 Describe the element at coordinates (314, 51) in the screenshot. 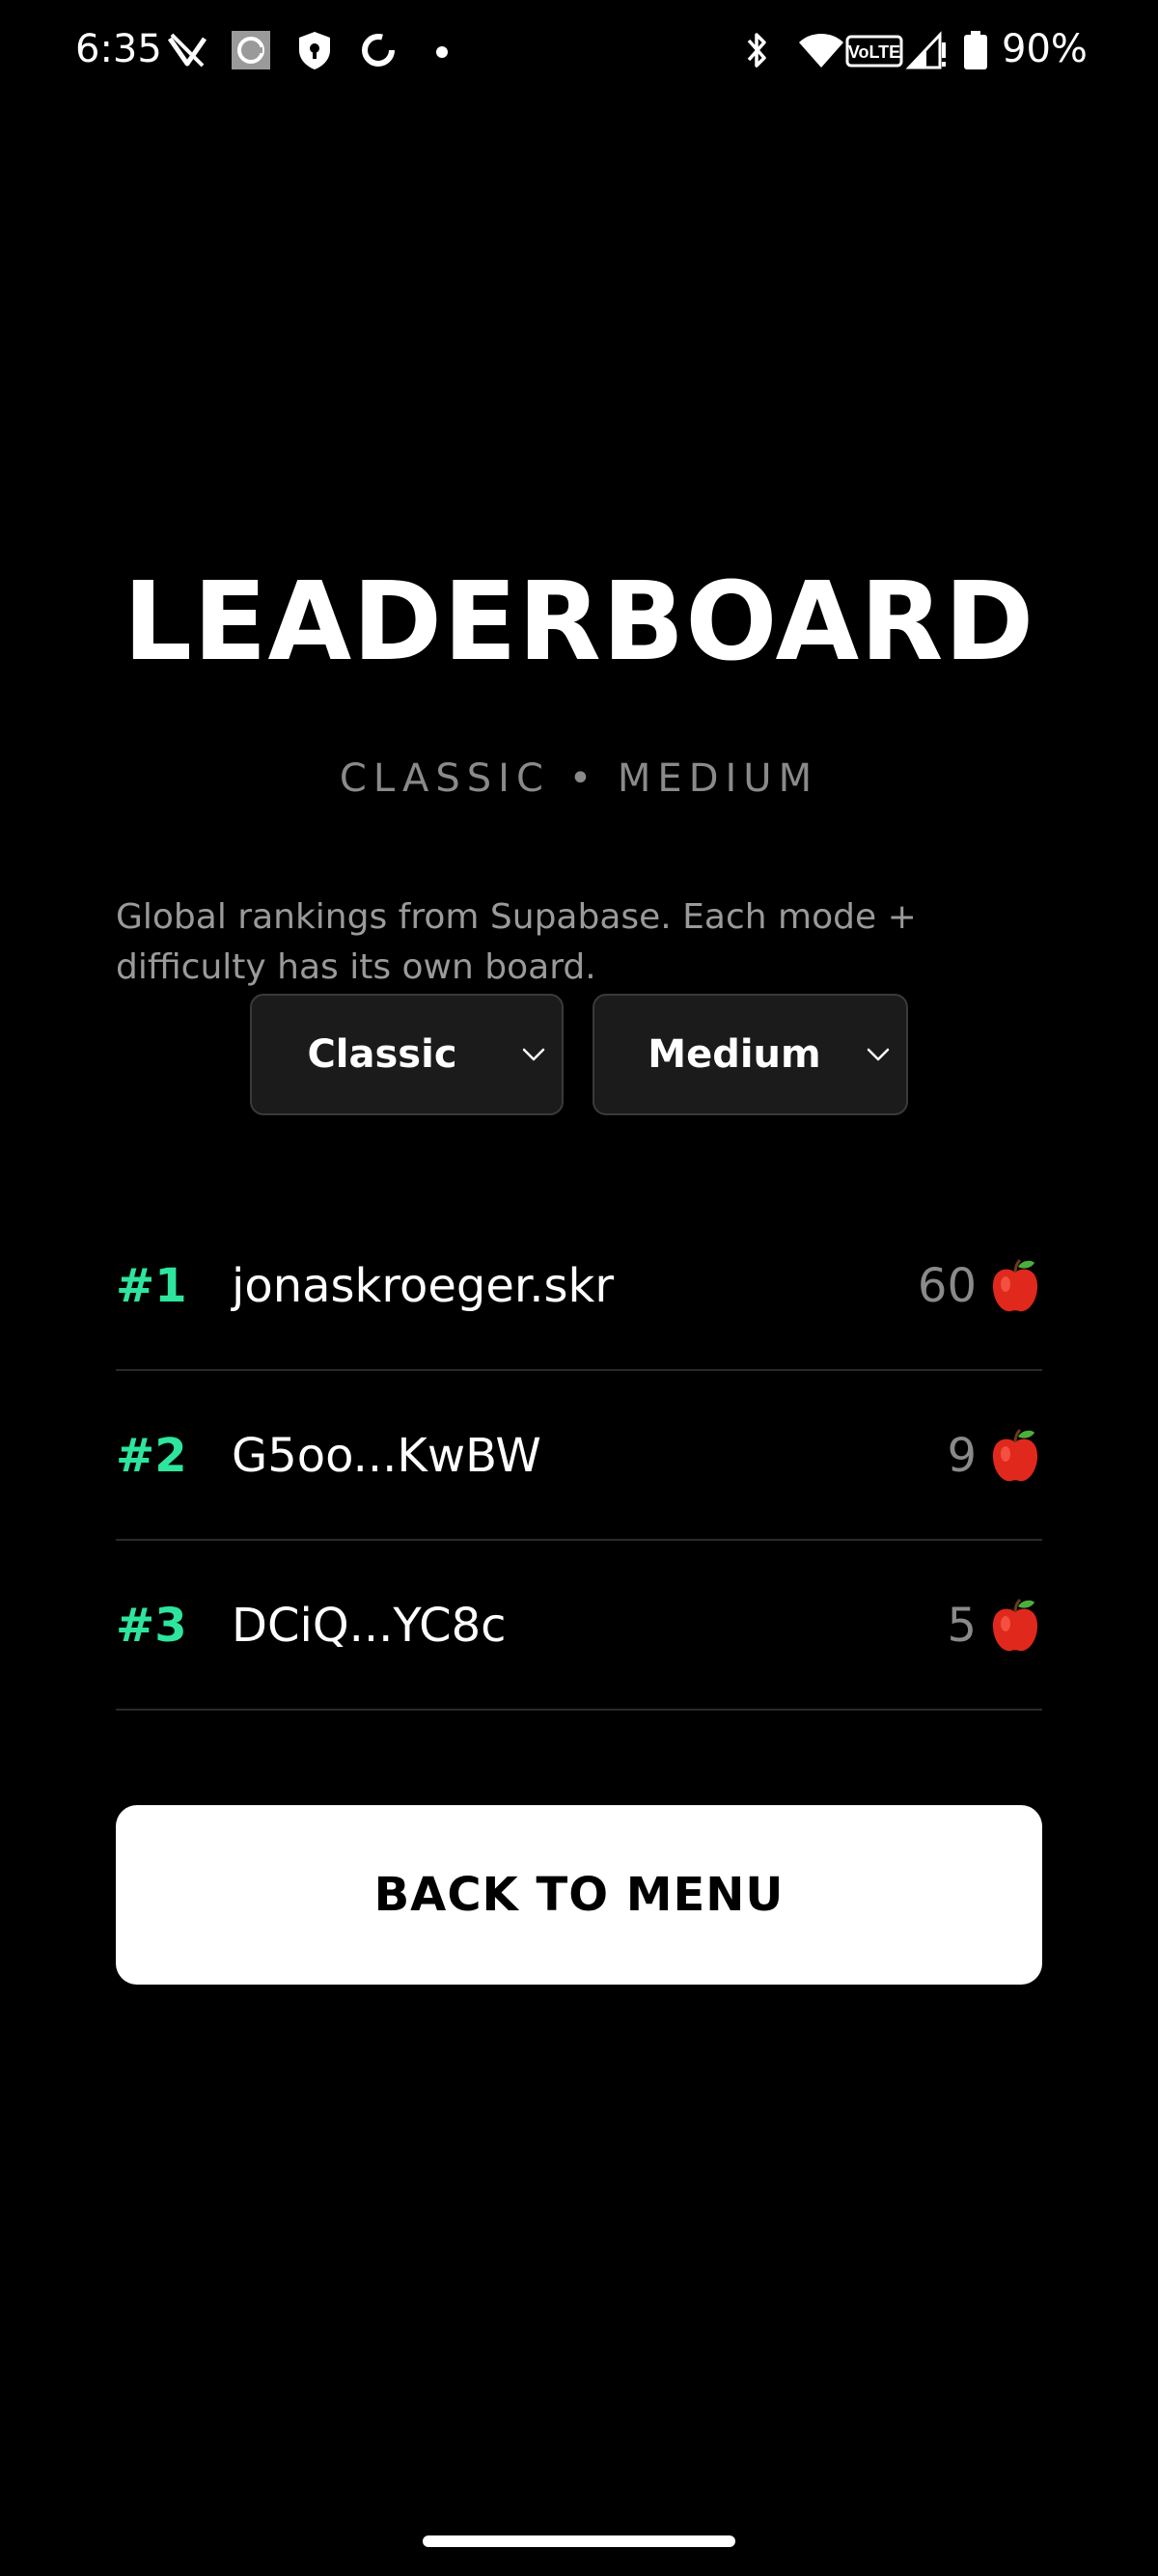

I see `shield-icon` at that location.